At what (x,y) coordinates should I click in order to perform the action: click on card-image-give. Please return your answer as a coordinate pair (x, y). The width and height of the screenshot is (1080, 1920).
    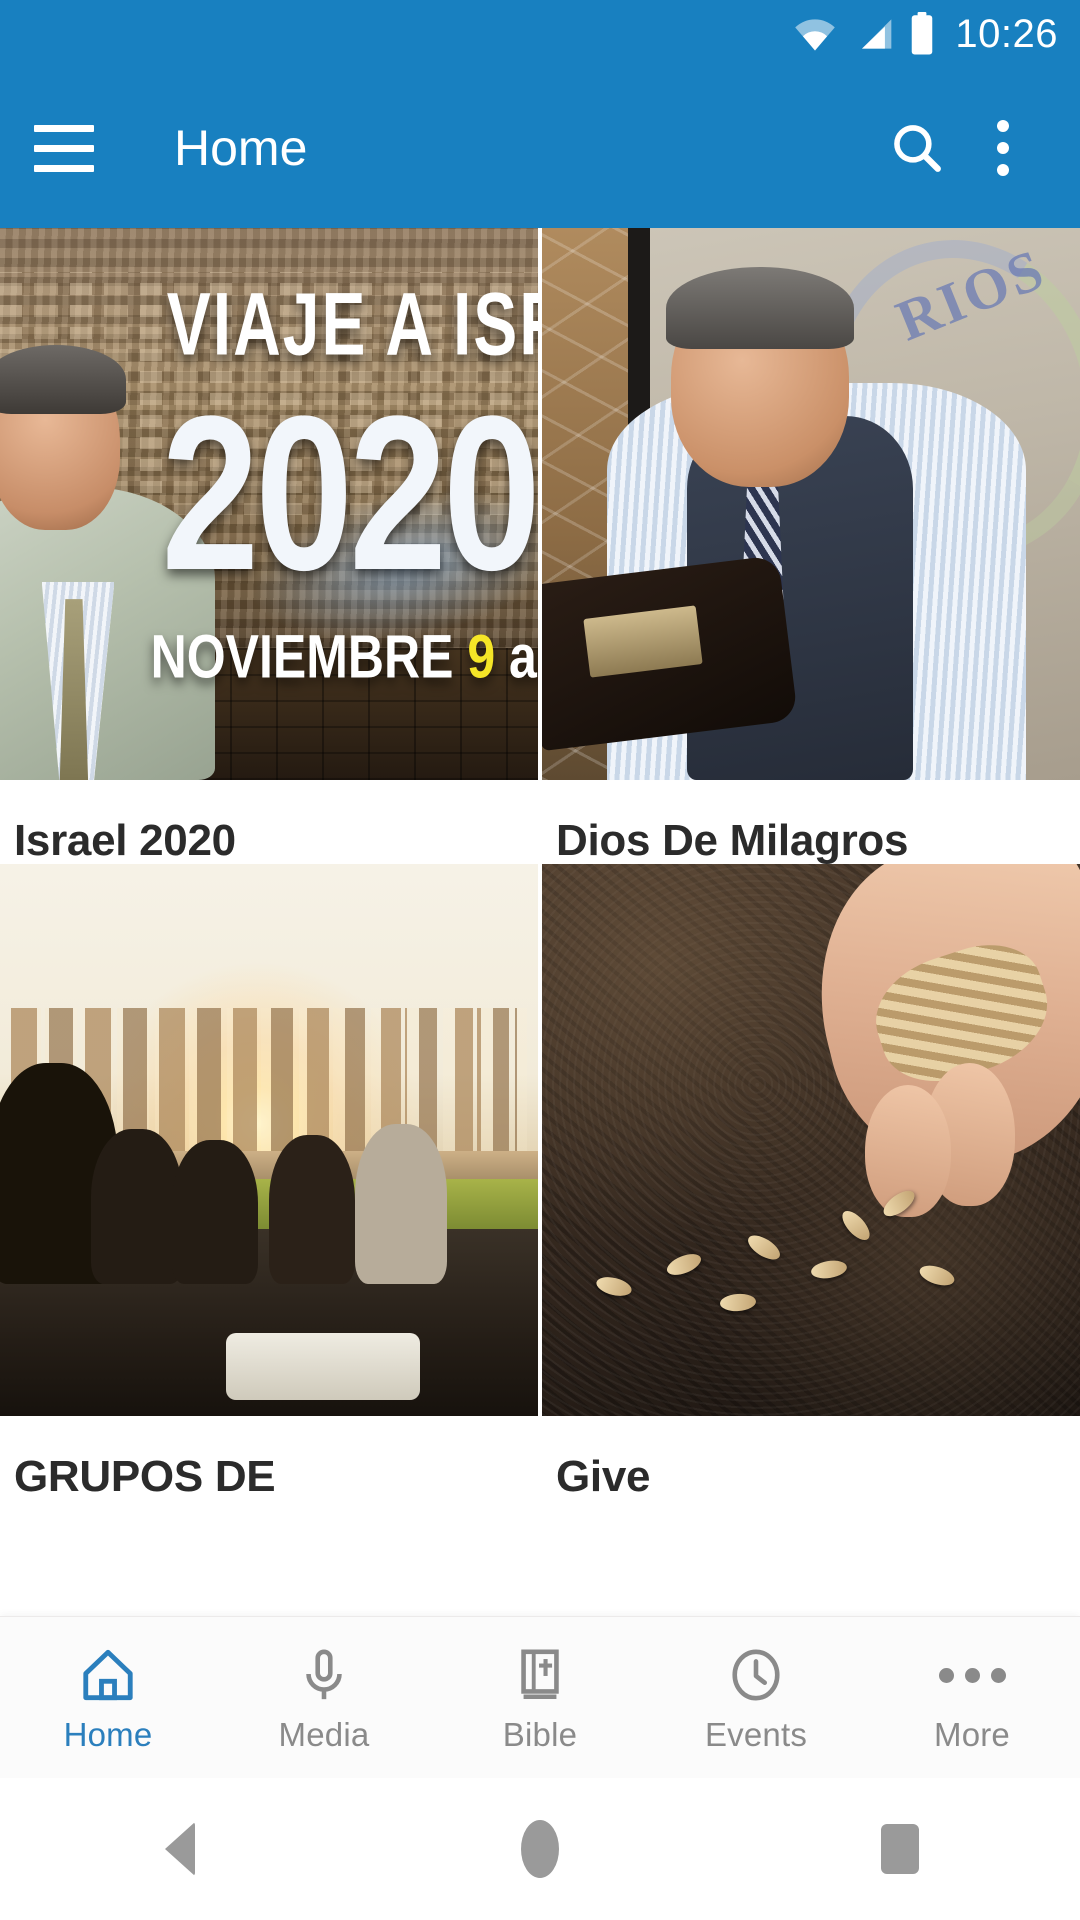
    Looking at the image, I should click on (811, 1140).